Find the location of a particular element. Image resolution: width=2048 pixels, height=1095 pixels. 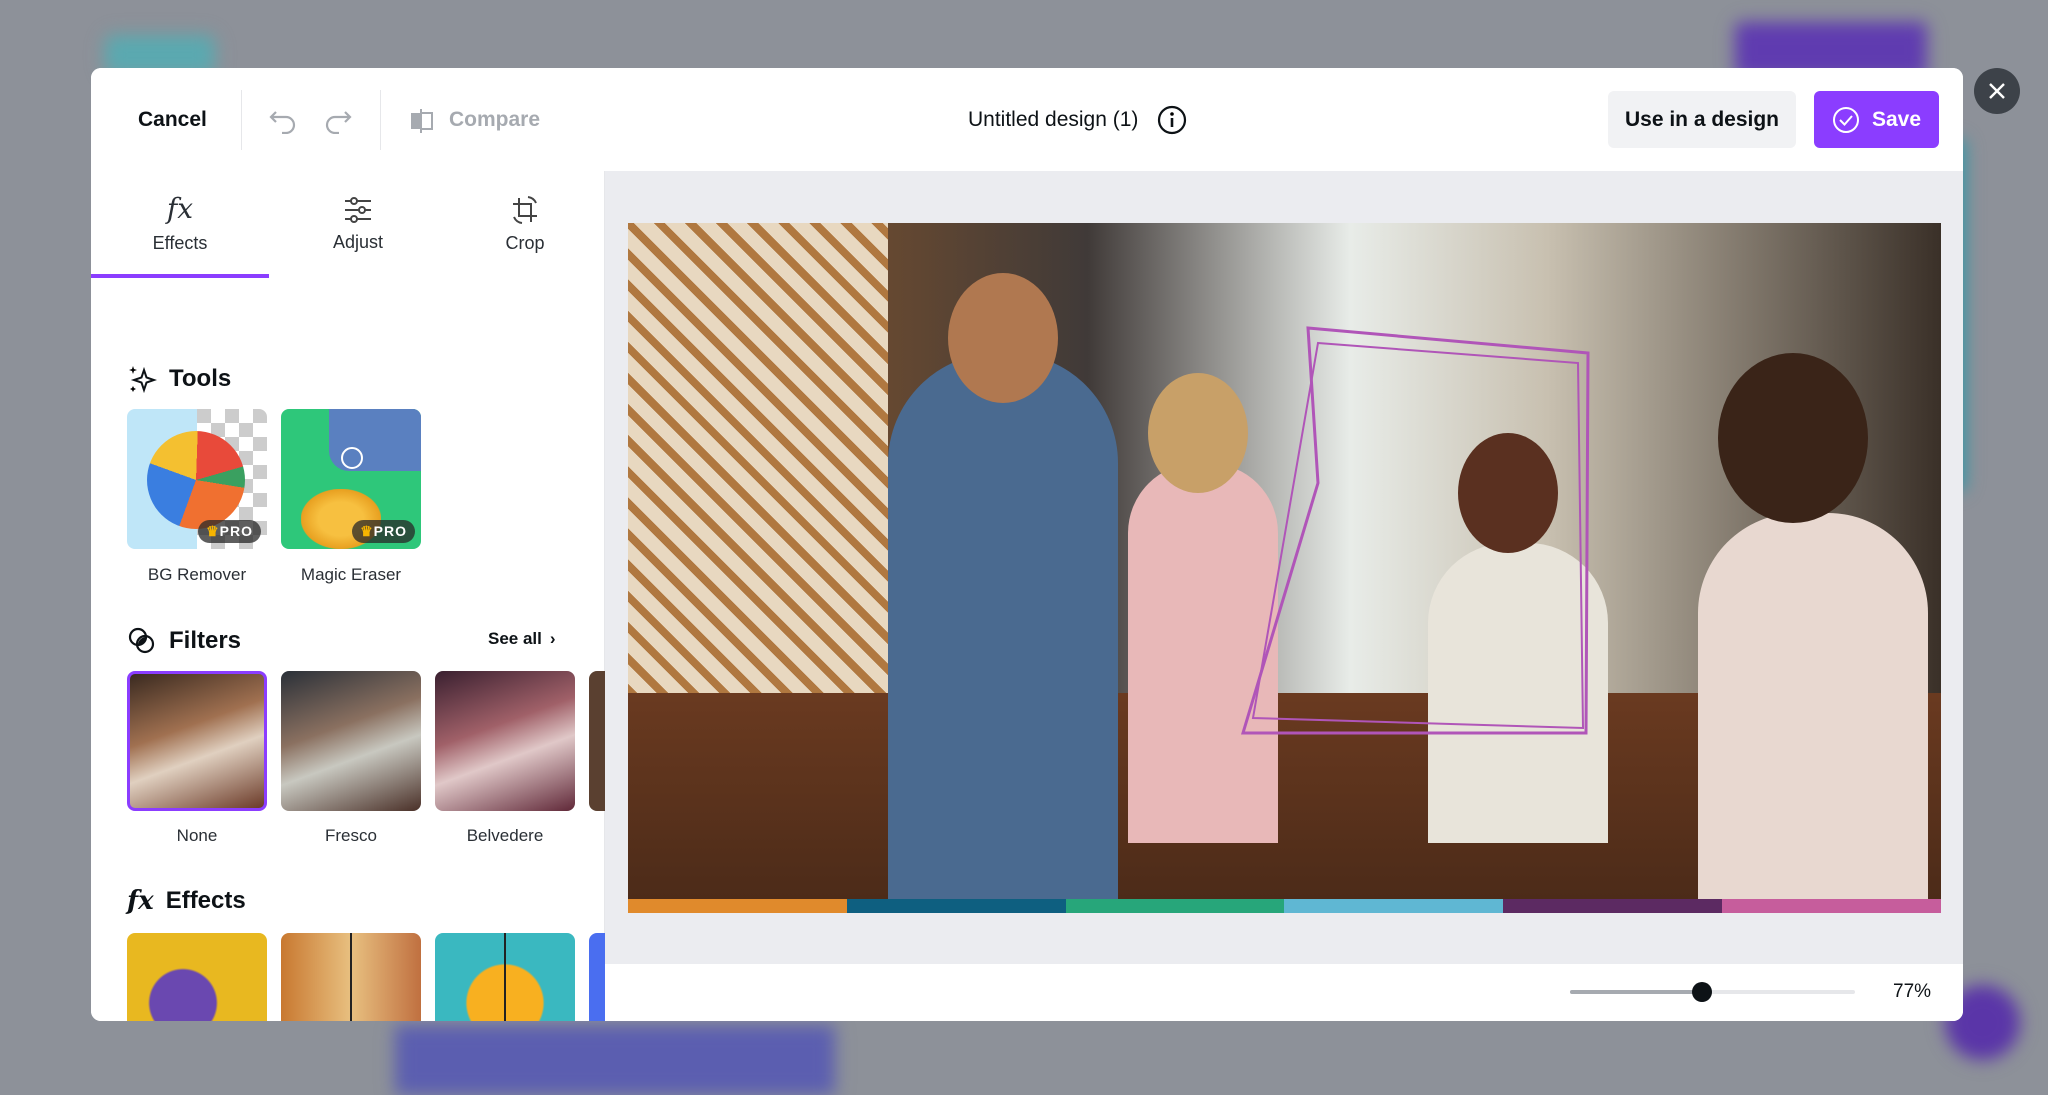

tab-effects: fx Effects is located at coordinates (180, 224).